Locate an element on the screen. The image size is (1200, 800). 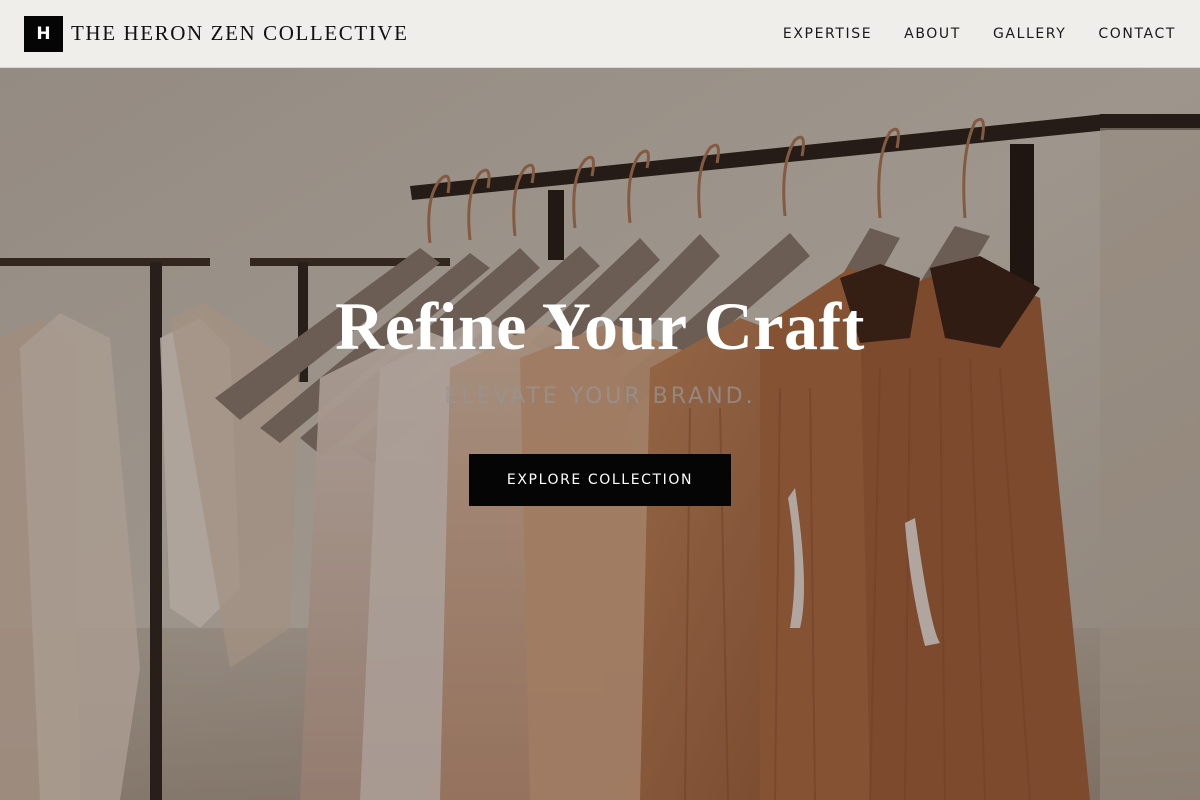
brand-name: THE HERON ZEN COLLECTIVE is located at coordinates (240, 33).